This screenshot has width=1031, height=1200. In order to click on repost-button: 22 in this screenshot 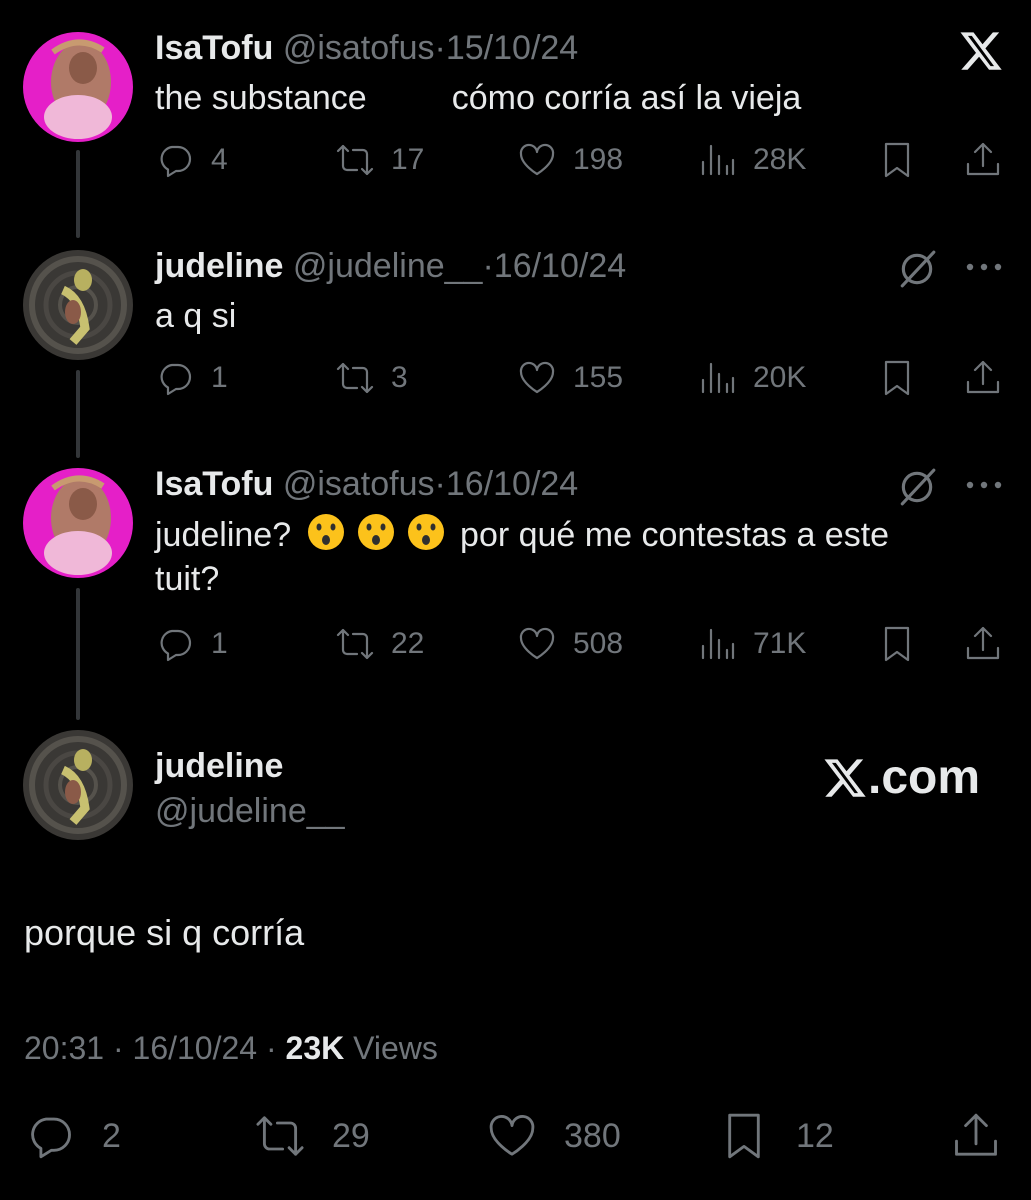, I will do `click(379, 644)`.